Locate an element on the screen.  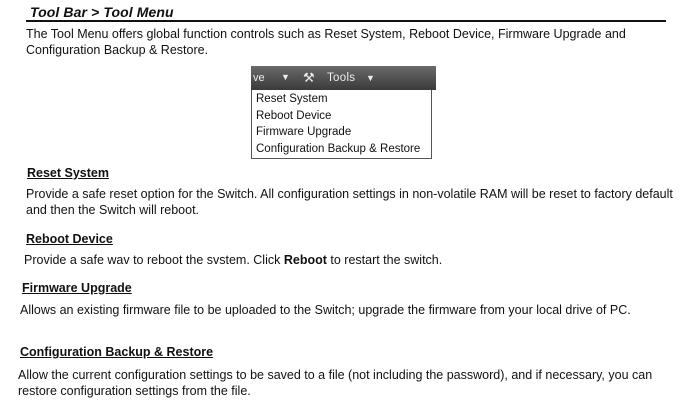
config-backup-heading: Configuration Backup & Restore is located at coordinates (117, 352).